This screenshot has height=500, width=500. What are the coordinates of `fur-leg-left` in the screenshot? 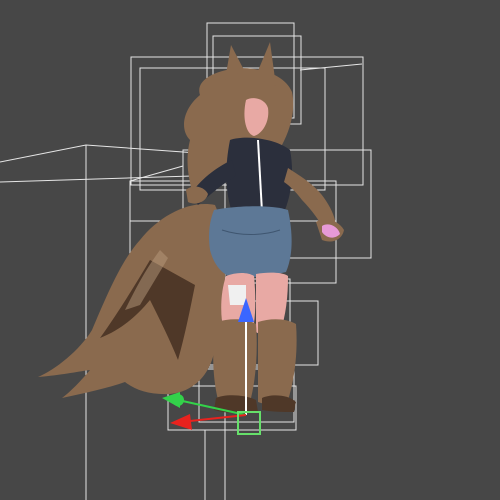 It's located at (235, 362).